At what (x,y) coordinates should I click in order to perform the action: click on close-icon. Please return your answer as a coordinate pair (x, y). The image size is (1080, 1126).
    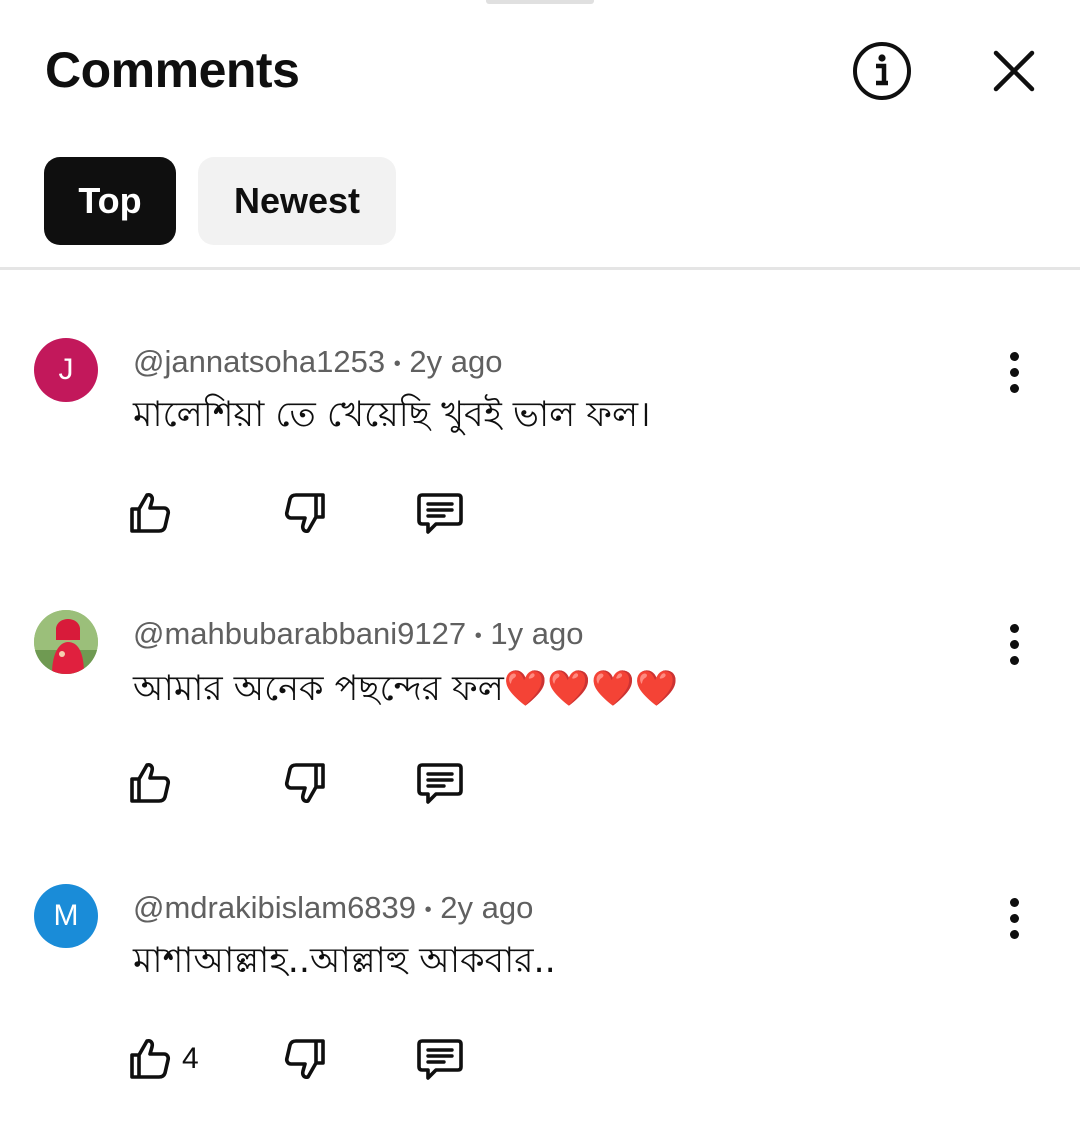
    Looking at the image, I should click on (1014, 71).